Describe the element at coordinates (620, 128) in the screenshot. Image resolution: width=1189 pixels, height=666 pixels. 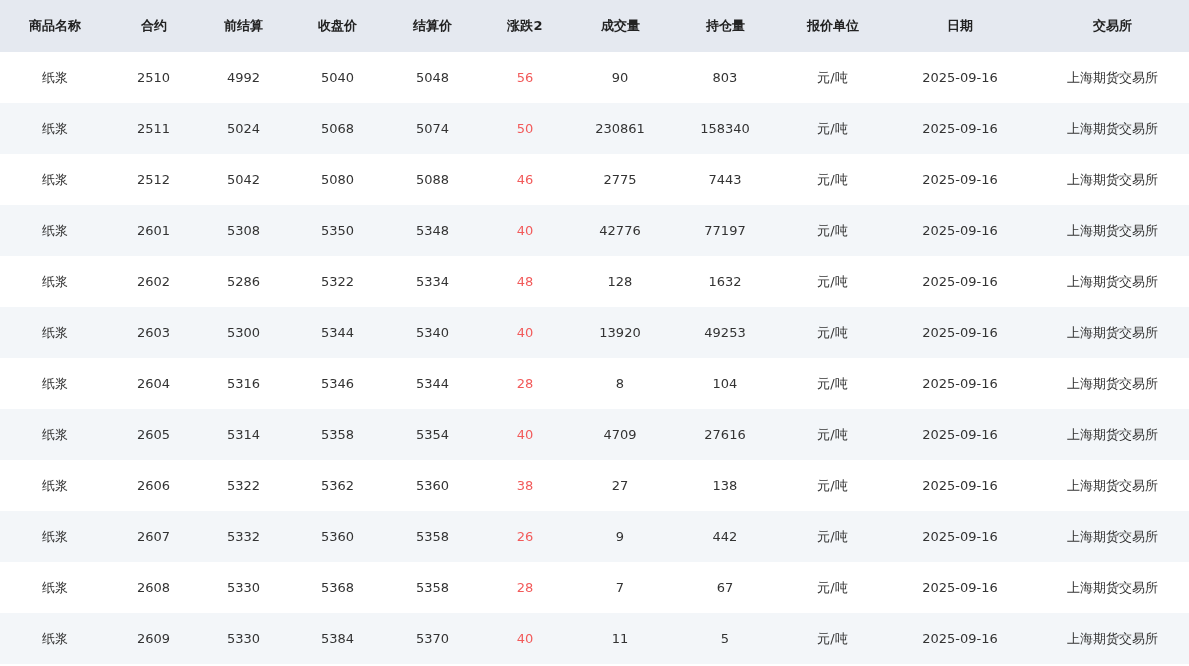
I see `table-cell: 230861` at that location.